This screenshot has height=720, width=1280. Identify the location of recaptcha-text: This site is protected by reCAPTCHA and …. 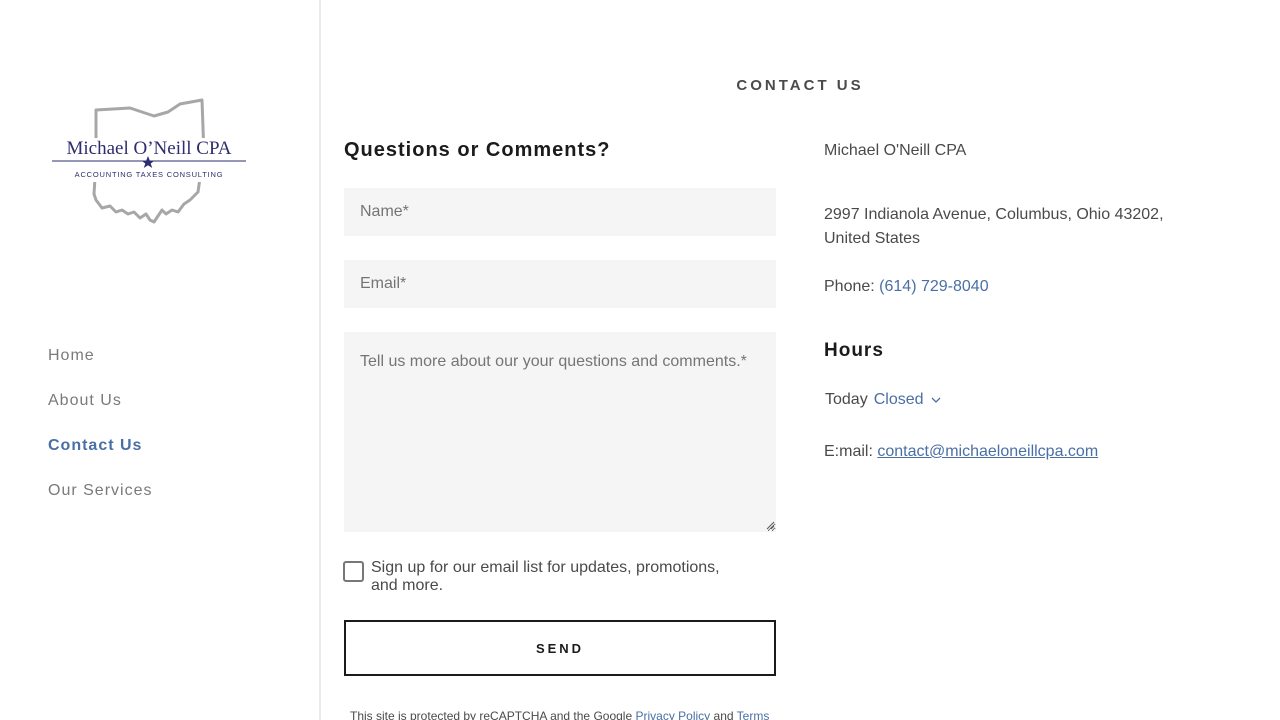
(491, 714).